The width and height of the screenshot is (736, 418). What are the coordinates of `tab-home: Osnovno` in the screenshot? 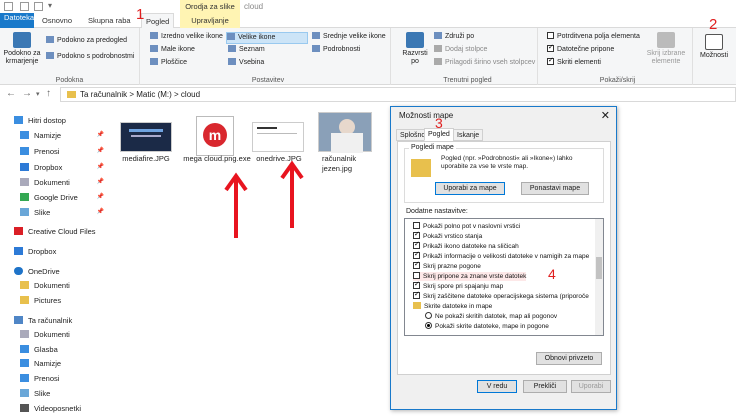 It's located at (57, 20).